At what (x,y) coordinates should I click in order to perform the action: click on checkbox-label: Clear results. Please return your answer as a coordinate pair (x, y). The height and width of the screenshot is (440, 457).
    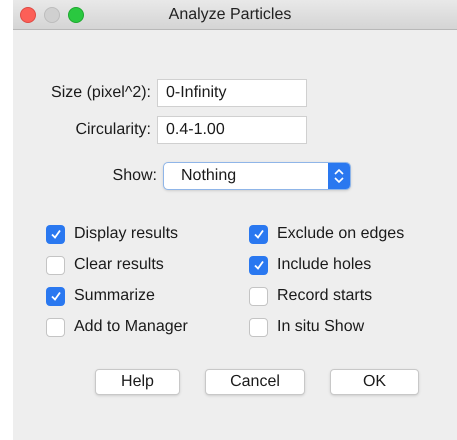
    Looking at the image, I should click on (119, 265).